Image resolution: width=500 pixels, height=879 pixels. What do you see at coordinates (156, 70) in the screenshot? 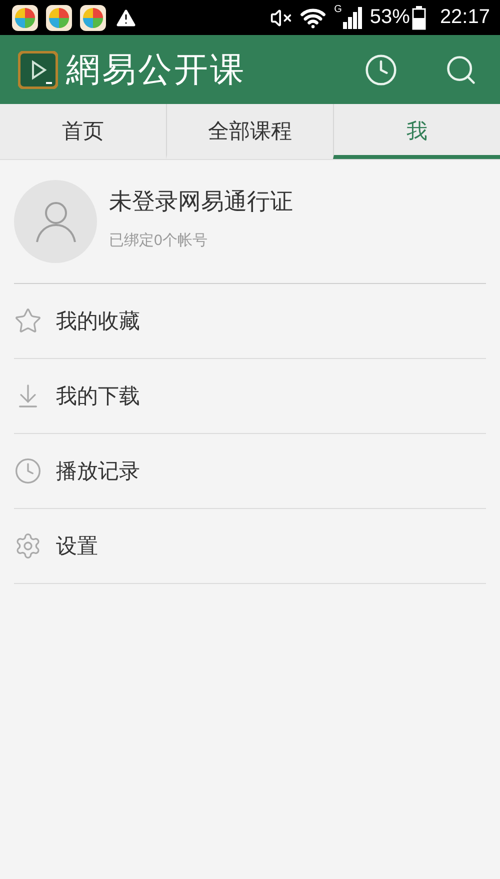
I see `app-title: 網易公开课` at bounding box center [156, 70].